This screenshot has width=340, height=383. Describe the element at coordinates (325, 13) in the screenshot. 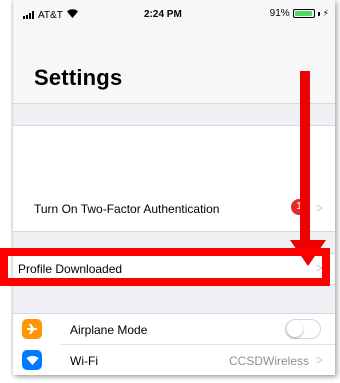

I see `charging-bolt-icon: ⚡` at that location.